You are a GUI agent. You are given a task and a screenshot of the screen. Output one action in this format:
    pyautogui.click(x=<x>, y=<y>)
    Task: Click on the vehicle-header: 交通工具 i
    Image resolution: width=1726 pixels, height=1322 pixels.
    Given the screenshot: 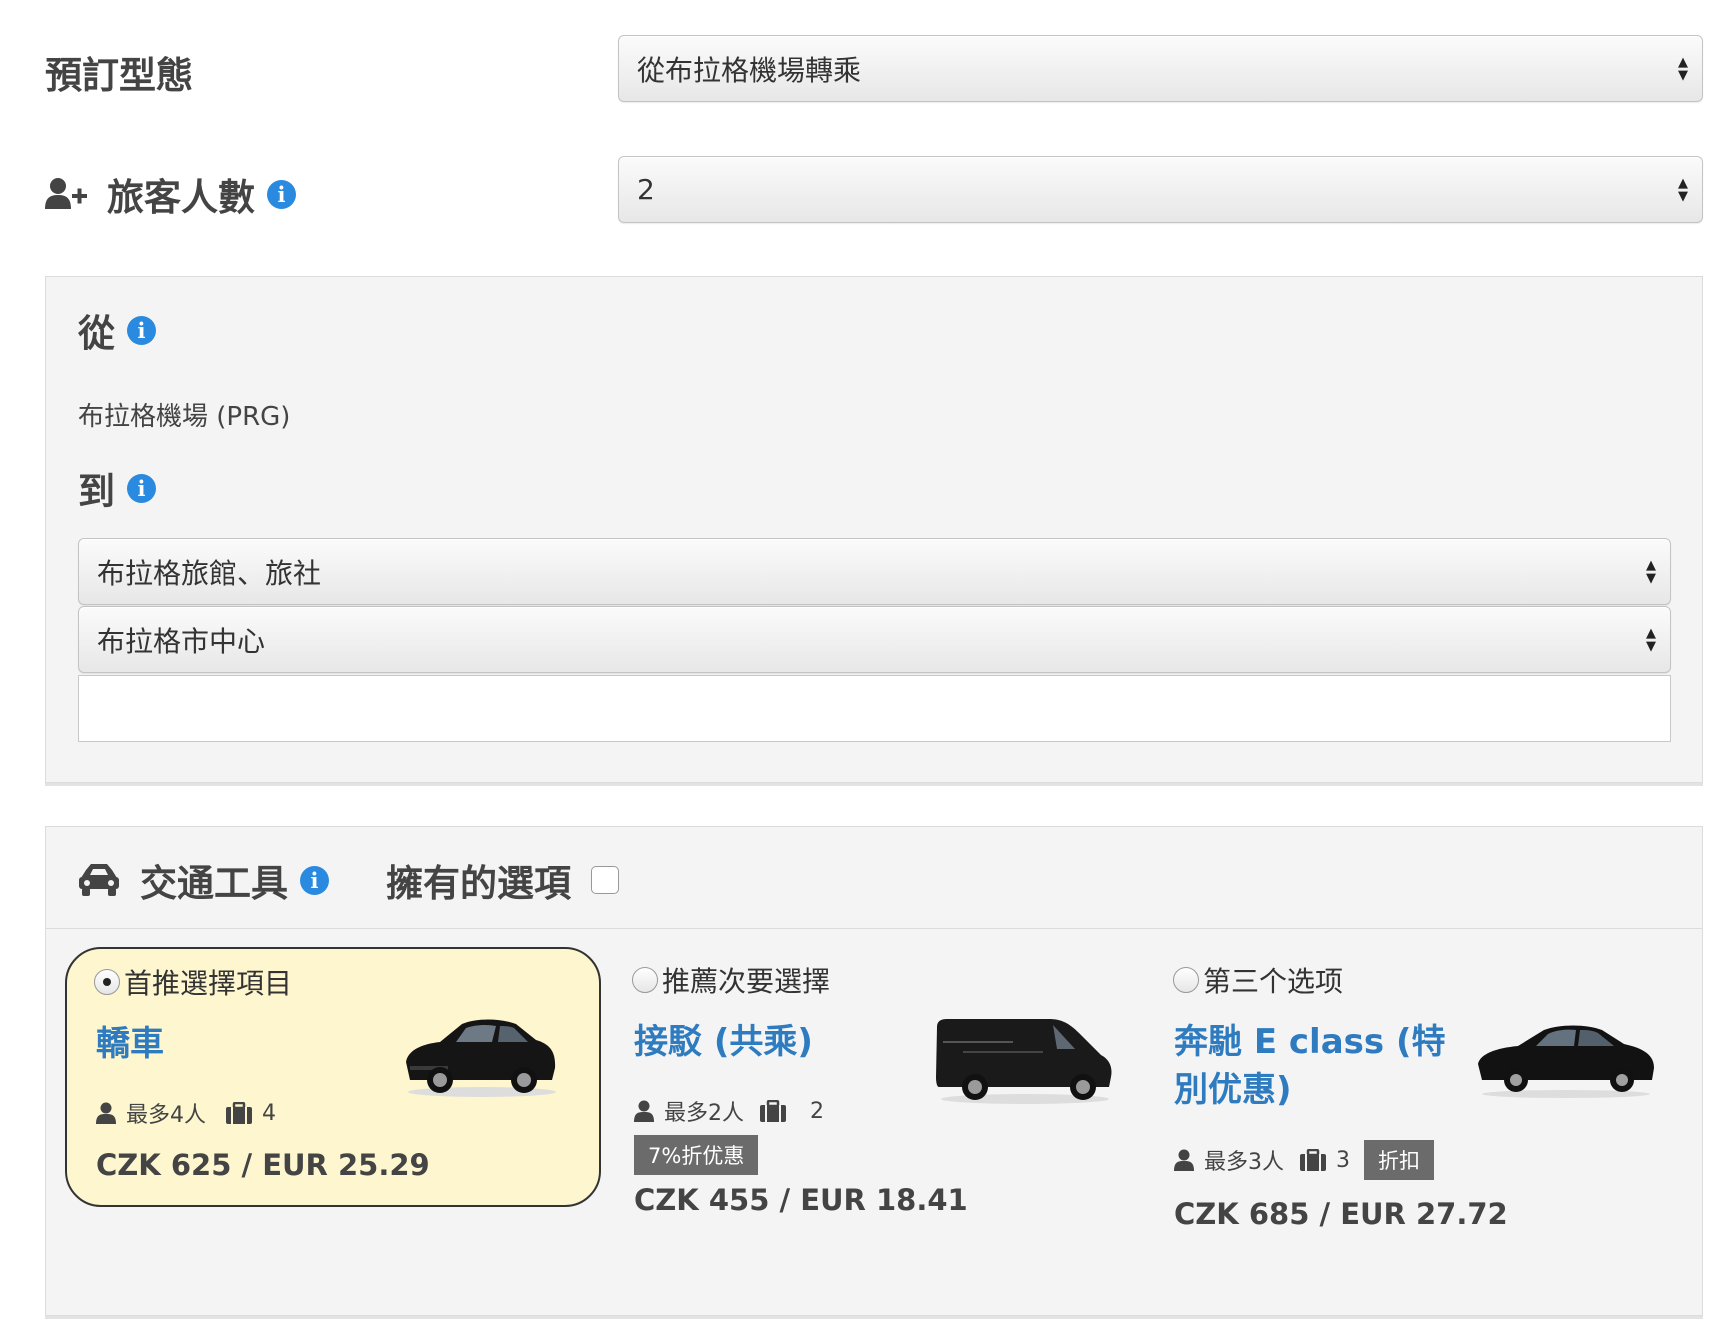 What is the action you would take?
    pyautogui.click(x=203, y=880)
    